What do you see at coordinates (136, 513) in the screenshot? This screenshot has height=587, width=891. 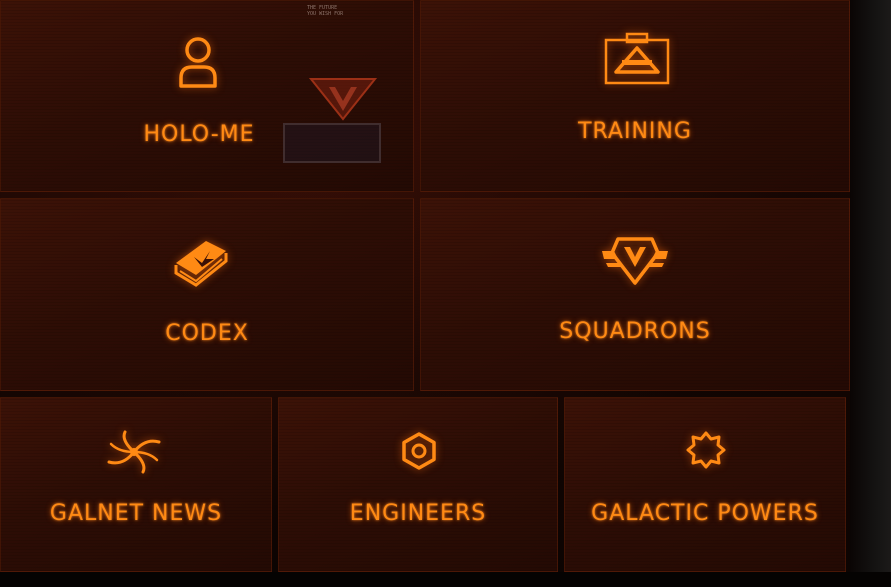 I see `tile-label: GALNET NEWS` at bounding box center [136, 513].